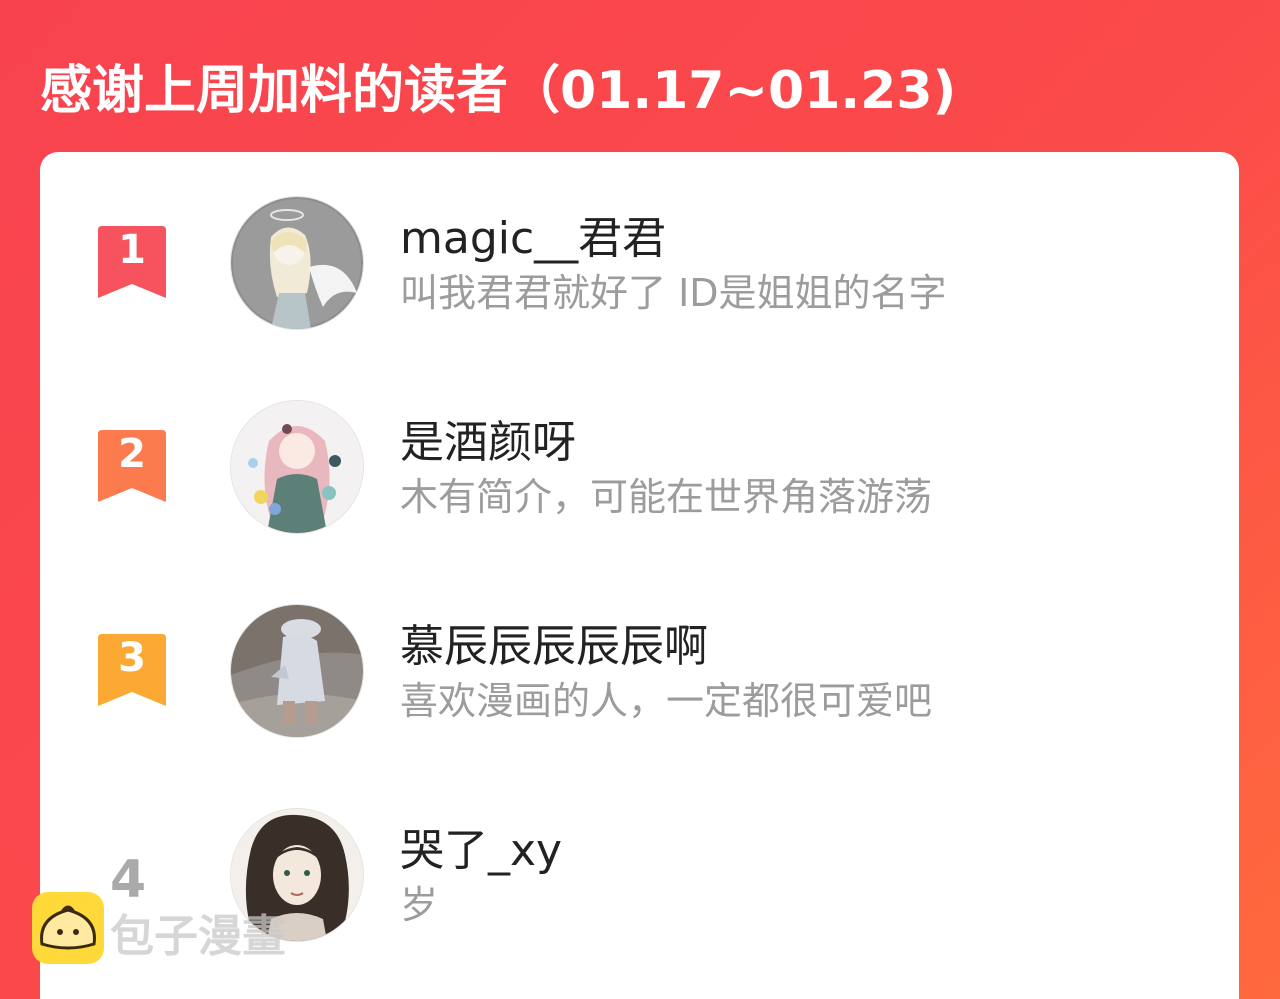 The image size is (1280, 999). Describe the element at coordinates (533, 234) in the screenshot. I see `reader-name: magic__君君` at that location.